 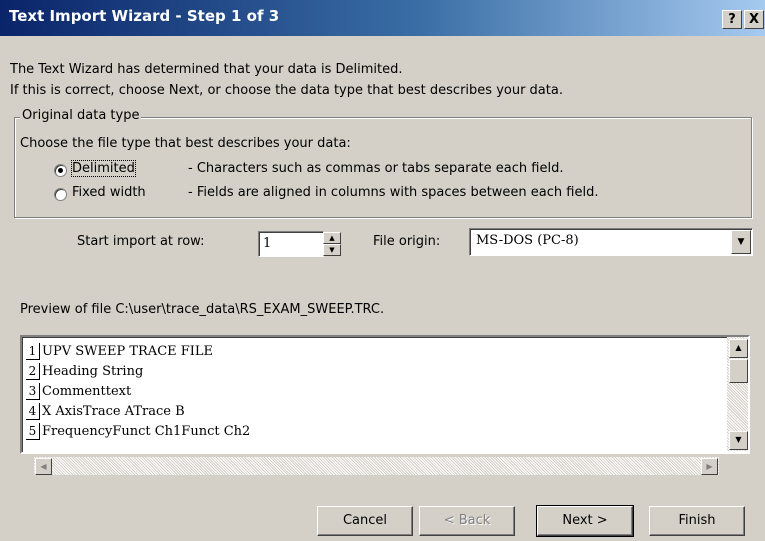 What do you see at coordinates (709, 466) in the screenshot?
I see `scroll-right-button: ▶` at bounding box center [709, 466].